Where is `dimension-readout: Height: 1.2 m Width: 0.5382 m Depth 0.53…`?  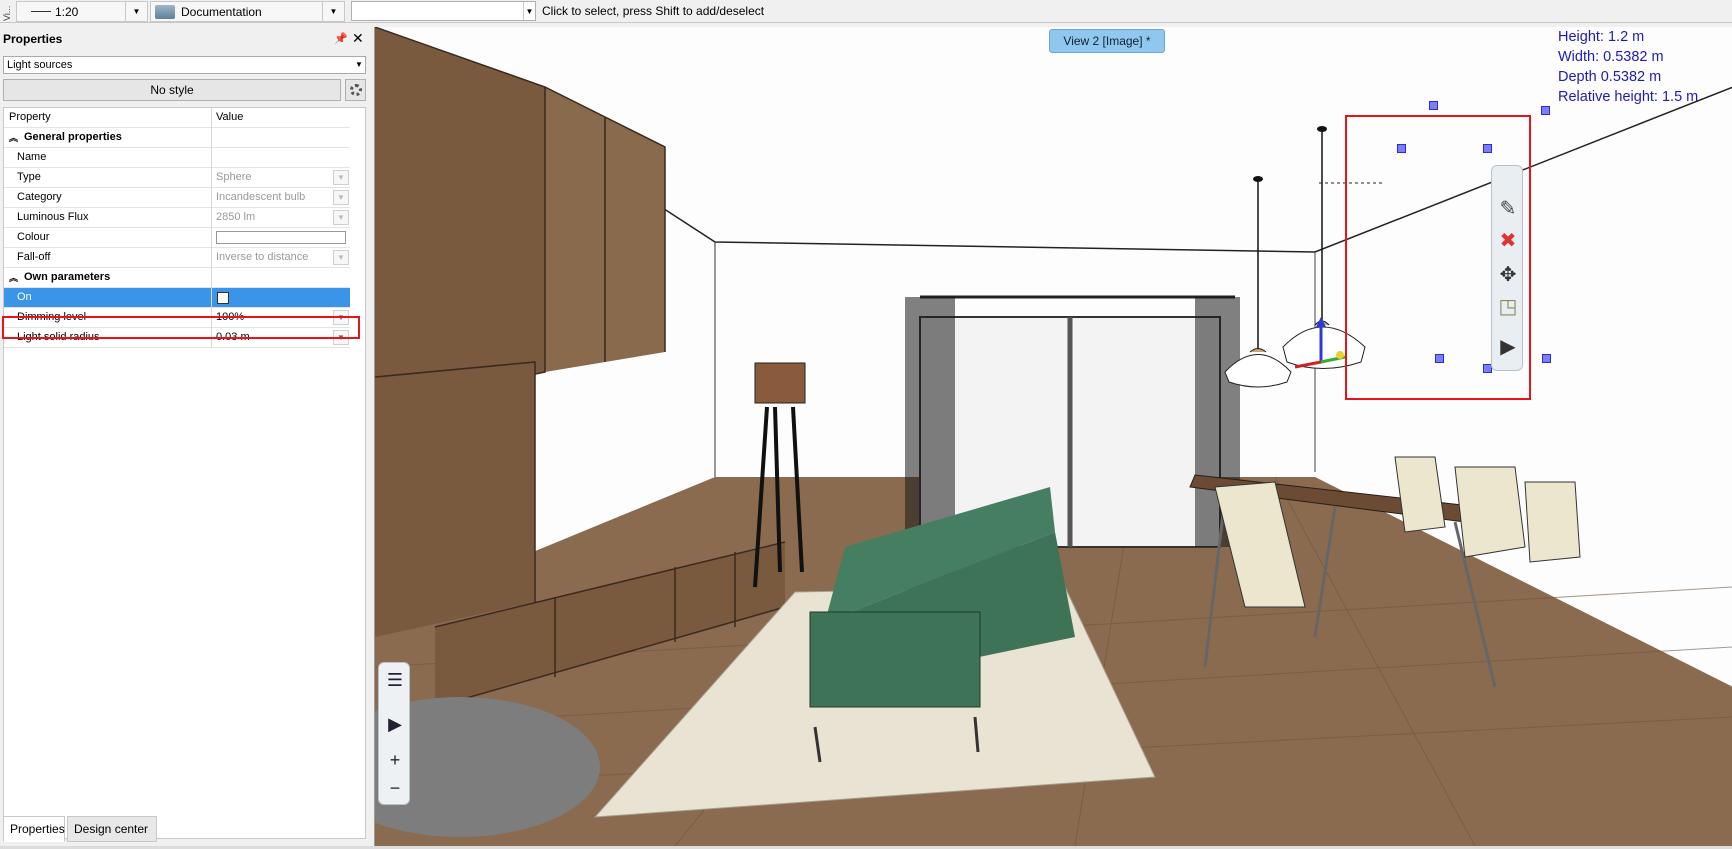
dimension-readout: Height: 1.2 m Width: 0.5382 m Depth 0.53… is located at coordinates (1628, 67).